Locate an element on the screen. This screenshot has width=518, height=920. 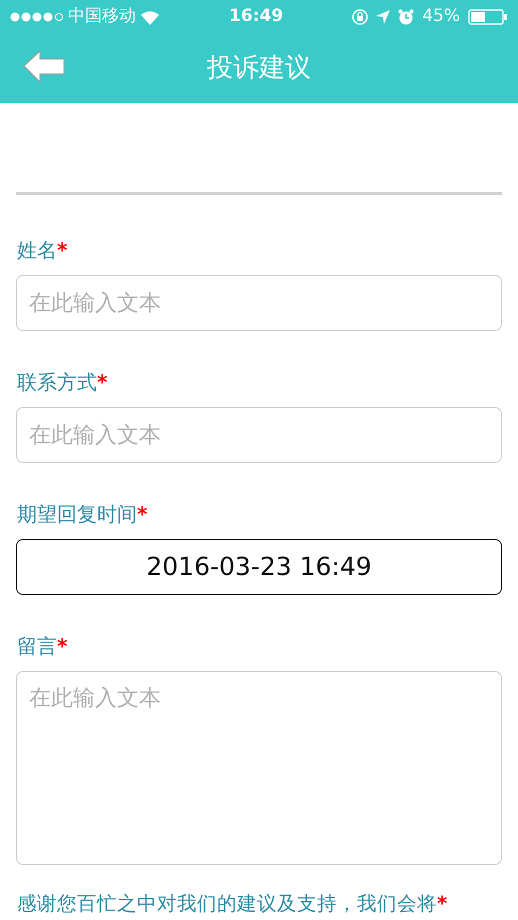
field-label: 姓名* is located at coordinates (42, 250).